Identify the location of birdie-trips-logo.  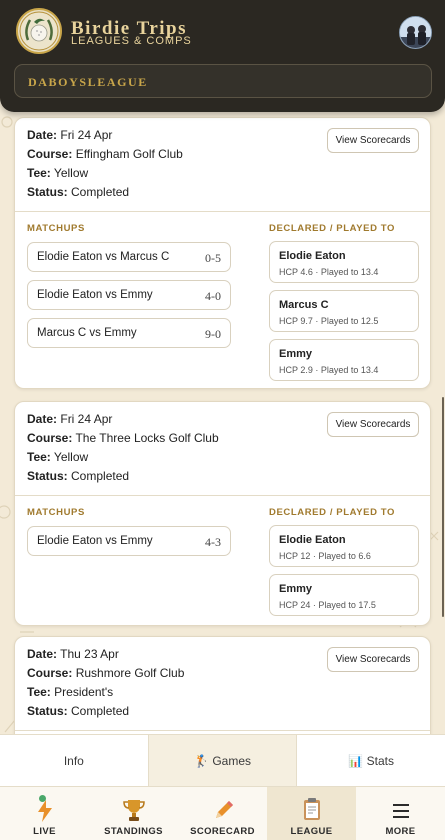
(39, 31).